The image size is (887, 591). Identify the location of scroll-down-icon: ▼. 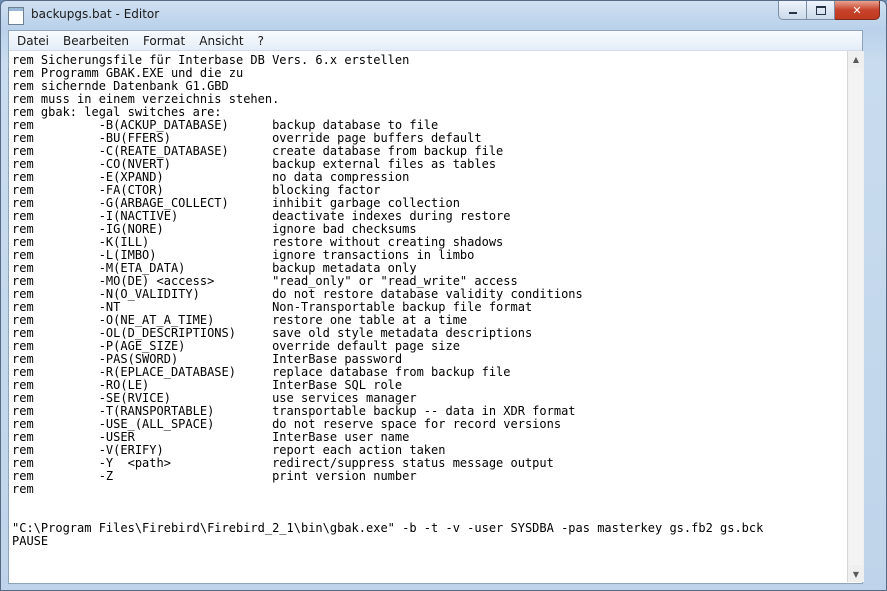
(856, 574).